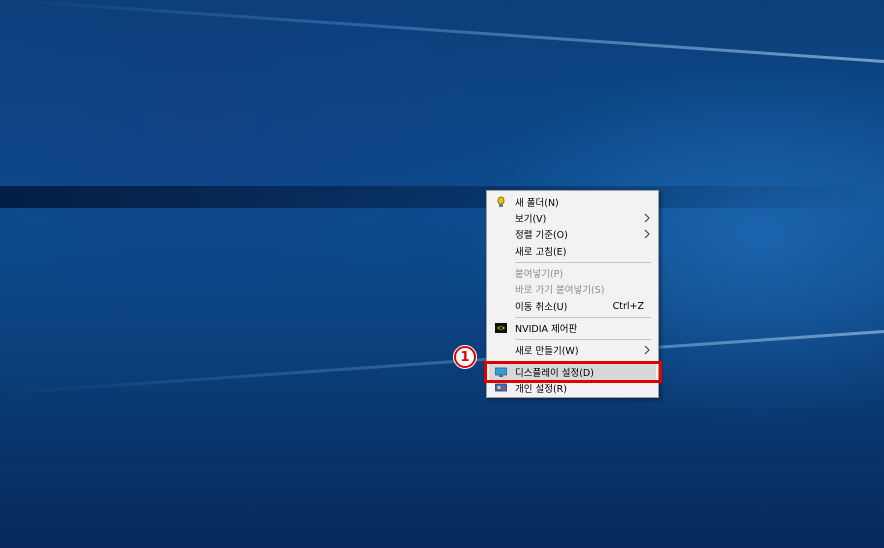 The image size is (884, 548). I want to click on menu-item-label: 보기(V), so click(531, 219).